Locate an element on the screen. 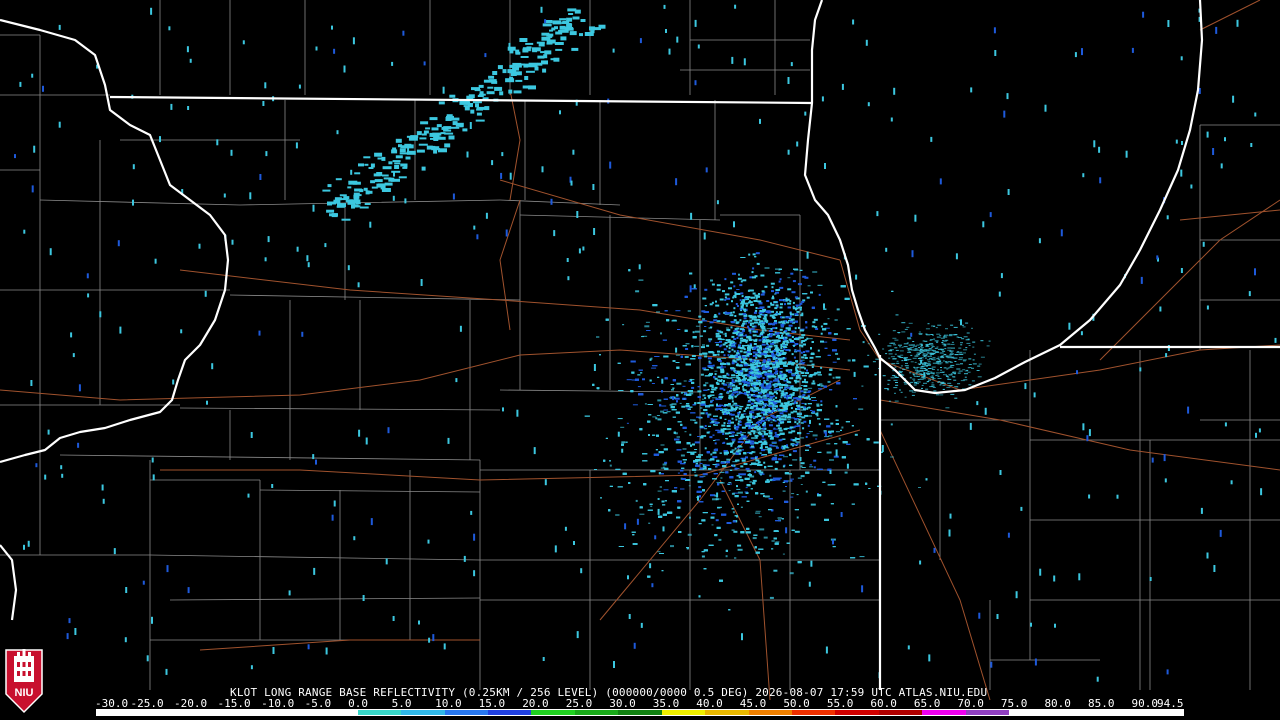 The height and width of the screenshot is (720, 1280). scale-label: 5.0 is located at coordinates (401, 703).